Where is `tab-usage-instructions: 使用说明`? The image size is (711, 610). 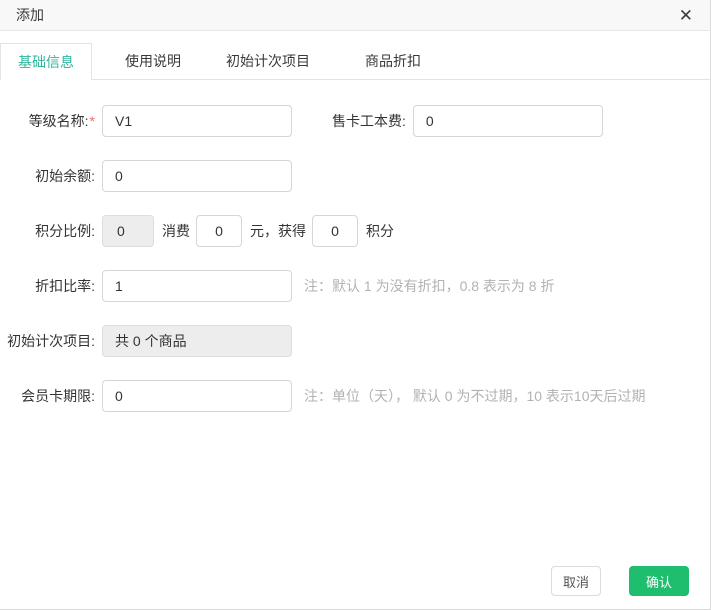
tab-usage-instructions: 使用说明 is located at coordinates (153, 61).